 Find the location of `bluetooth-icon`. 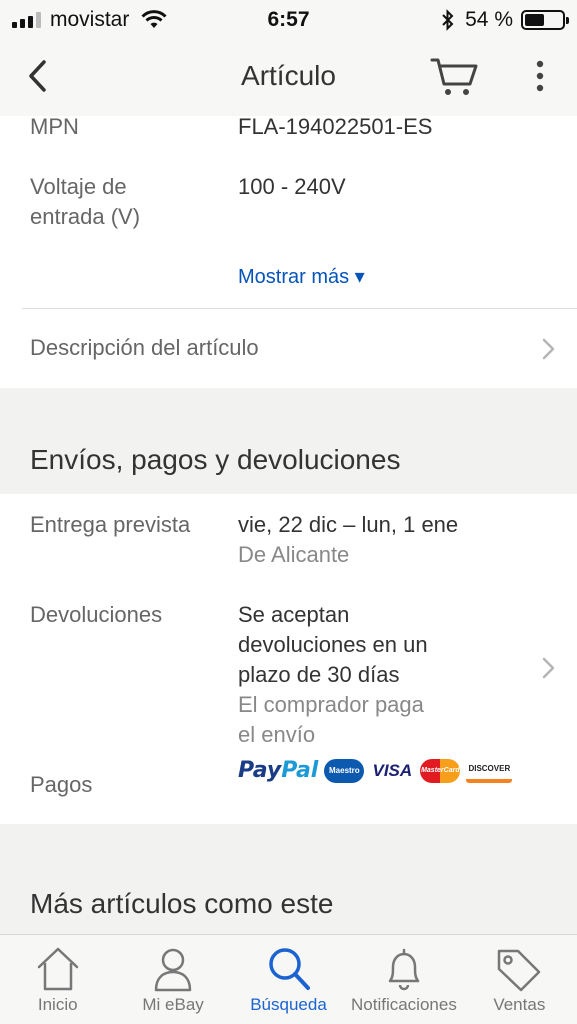

bluetooth-icon is located at coordinates (448, 20).